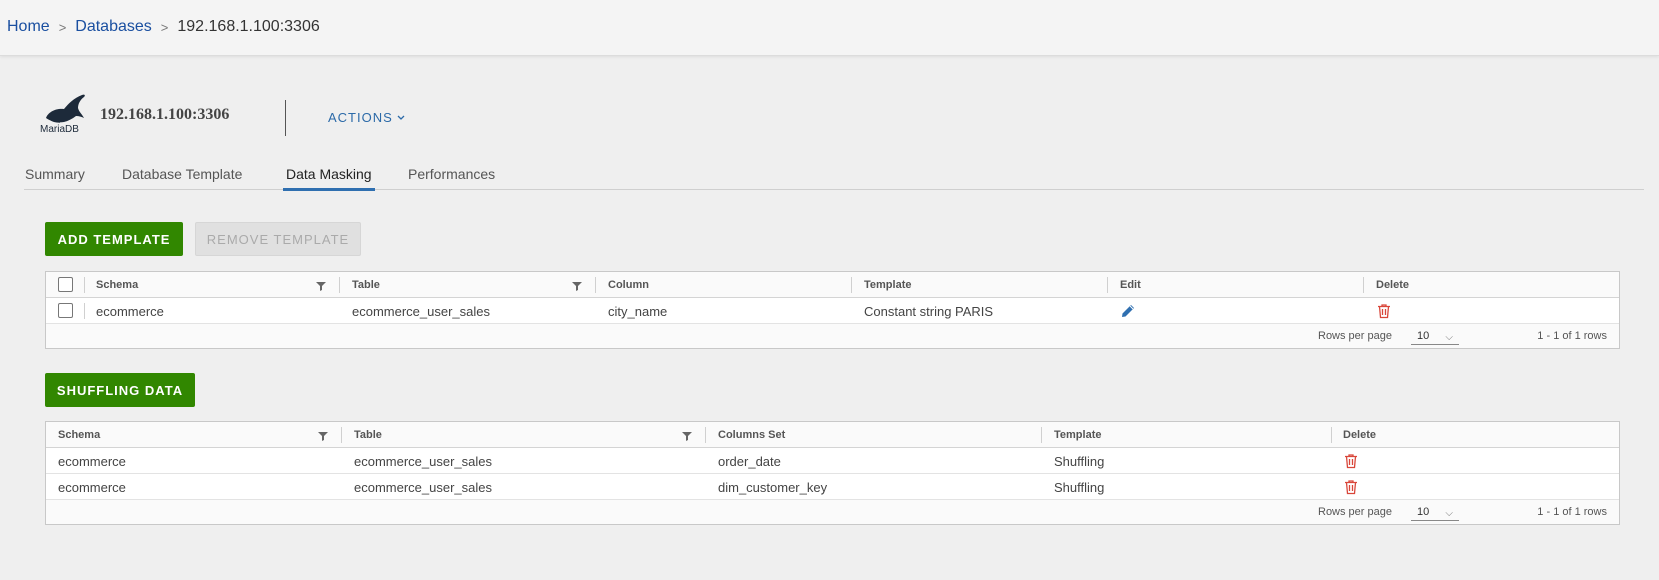  What do you see at coordinates (65, 310) in the screenshot?
I see `row-checkbox` at bounding box center [65, 310].